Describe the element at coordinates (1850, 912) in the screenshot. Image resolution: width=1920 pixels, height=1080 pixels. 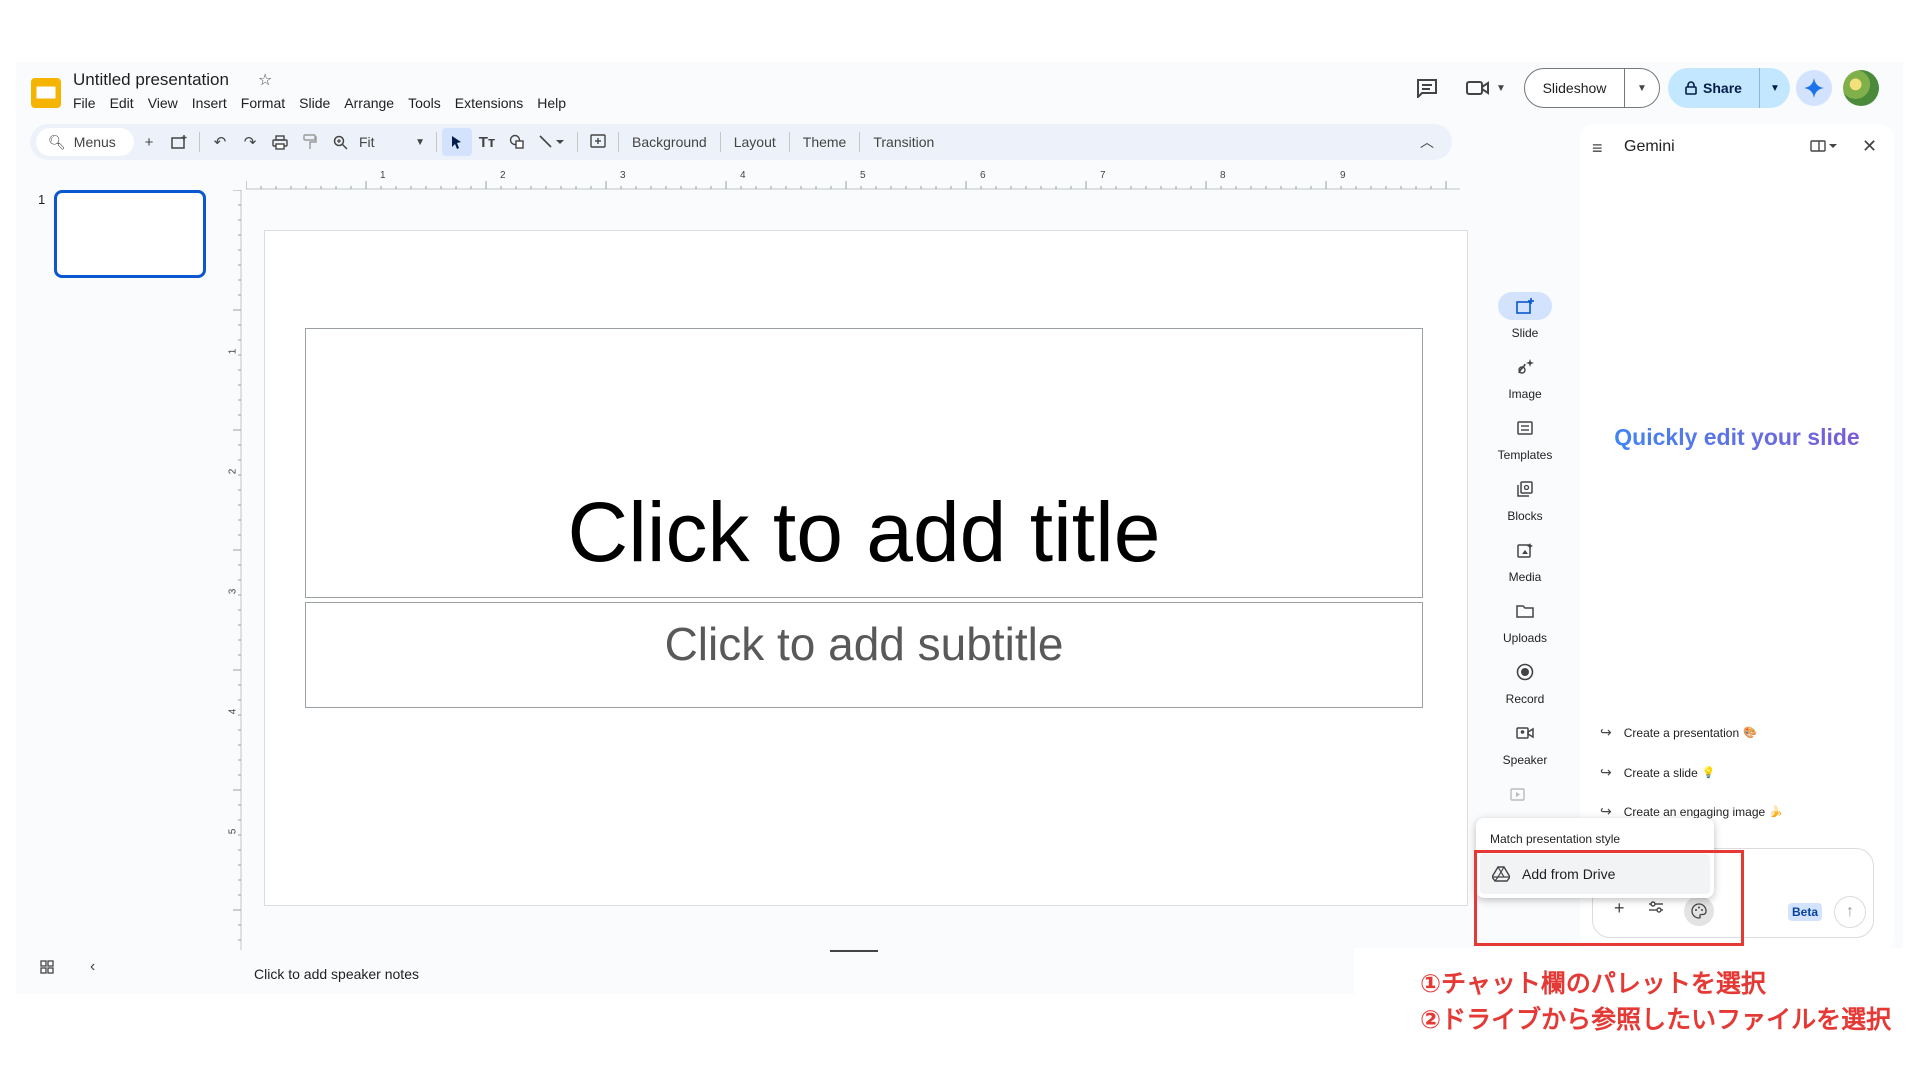
I see `send-arrow-icon: ↑` at that location.